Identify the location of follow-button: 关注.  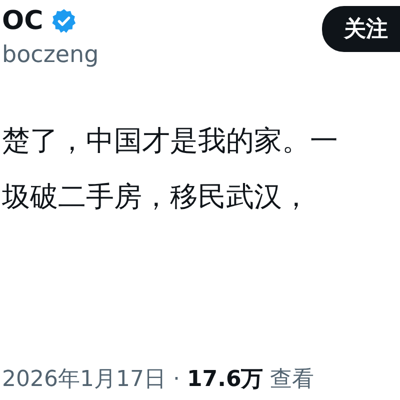
(361, 29).